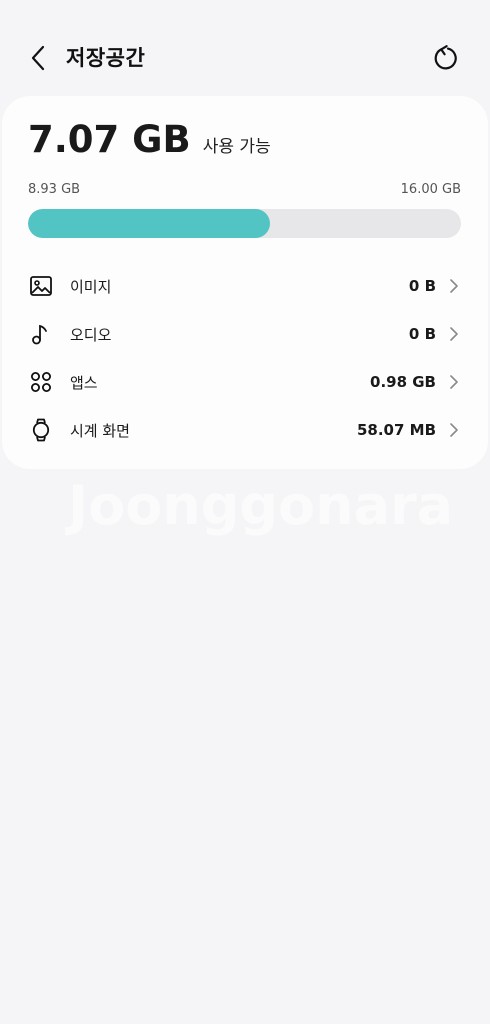  I want to click on storage-progress-fill, so click(149, 223).